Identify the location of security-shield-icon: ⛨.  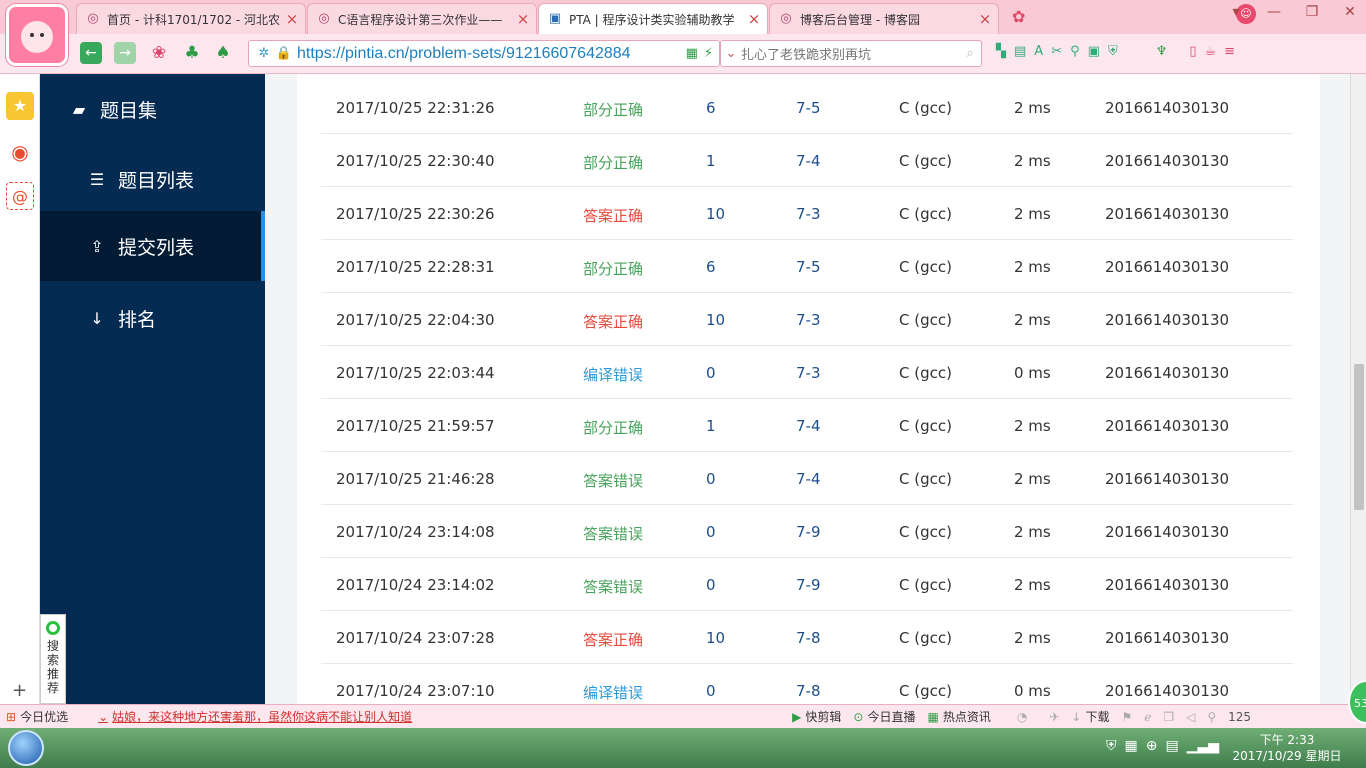
(1111, 746).